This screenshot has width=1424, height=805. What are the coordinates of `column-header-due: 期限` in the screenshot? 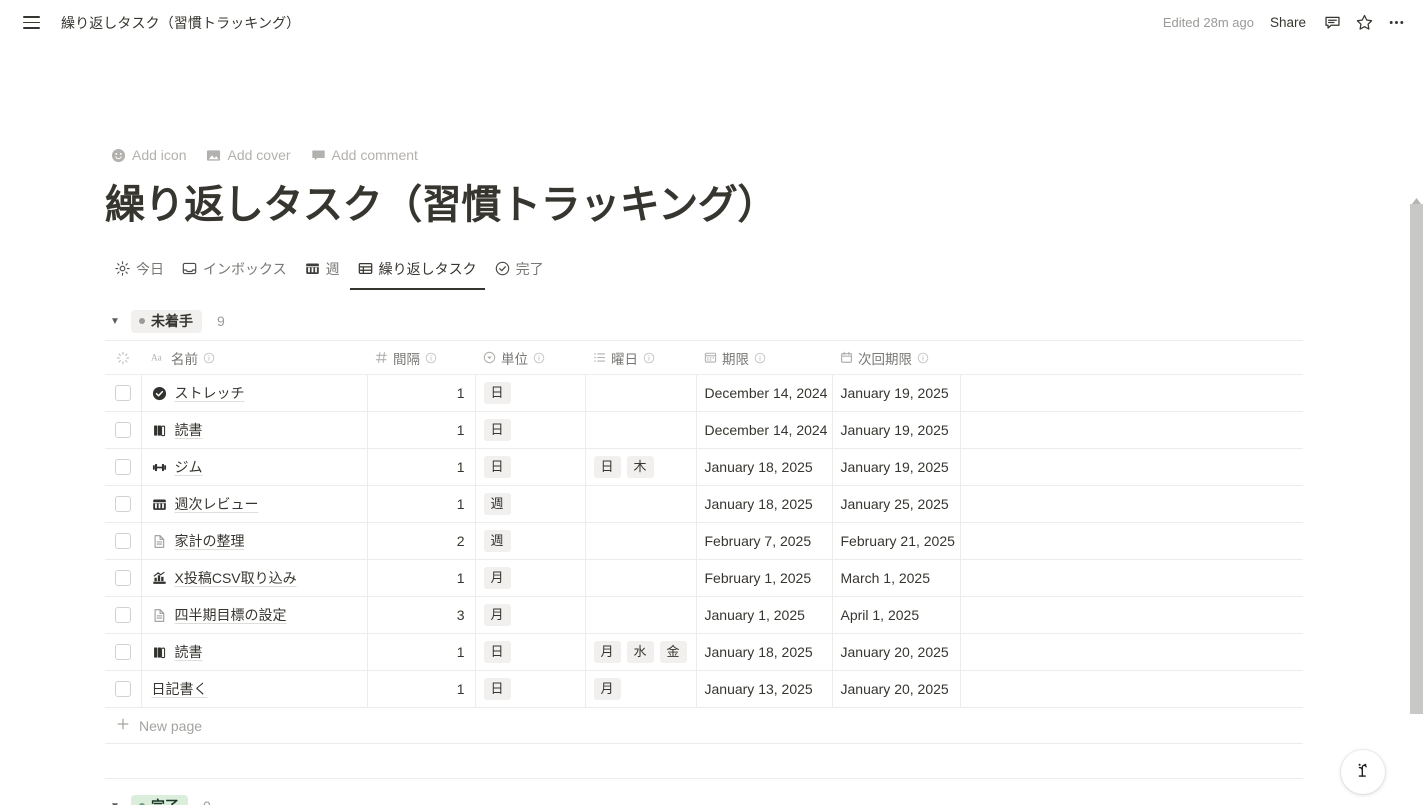 It's located at (764, 357).